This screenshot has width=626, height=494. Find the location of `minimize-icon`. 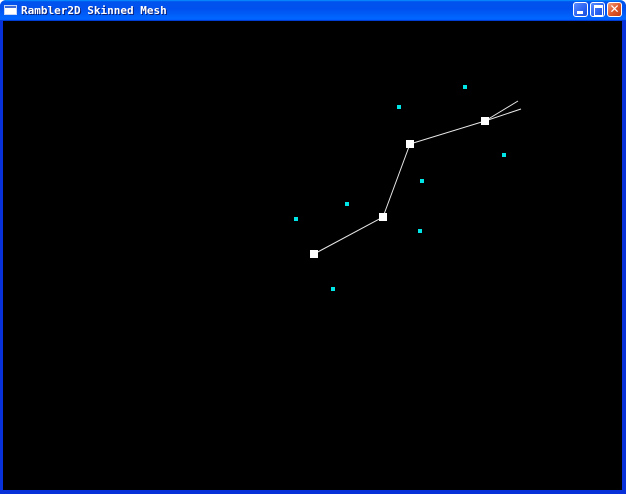

minimize-icon is located at coordinates (580, 12).